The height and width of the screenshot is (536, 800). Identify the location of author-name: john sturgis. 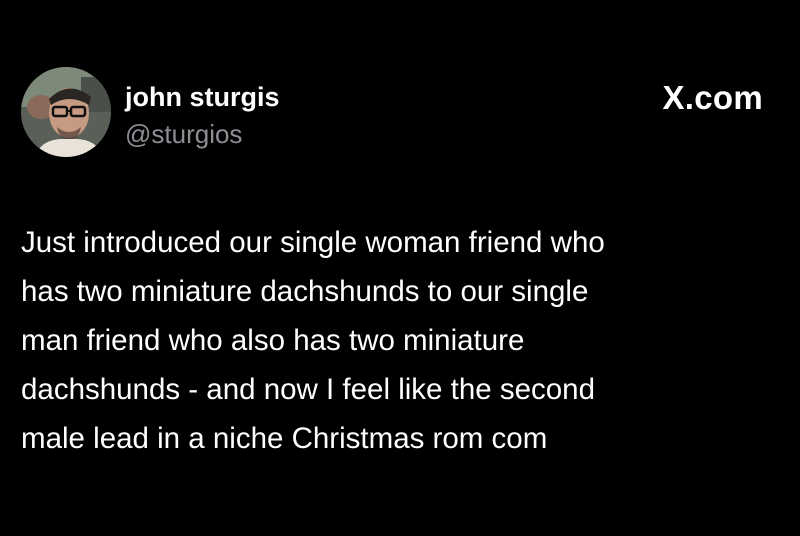
(202, 97).